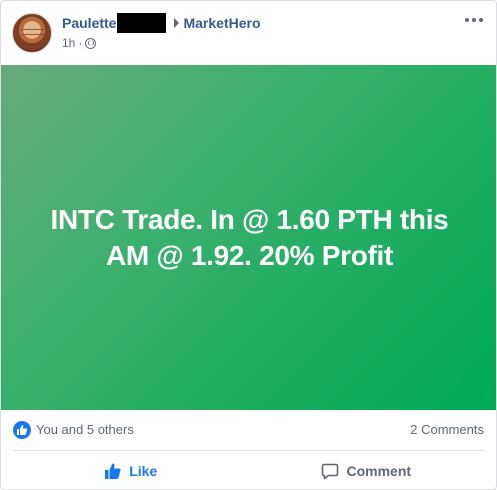 Image resolution: width=497 pixels, height=490 pixels. Describe the element at coordinates (379, 471) in the screenshot. I see `comment-label: Comment` at that location.